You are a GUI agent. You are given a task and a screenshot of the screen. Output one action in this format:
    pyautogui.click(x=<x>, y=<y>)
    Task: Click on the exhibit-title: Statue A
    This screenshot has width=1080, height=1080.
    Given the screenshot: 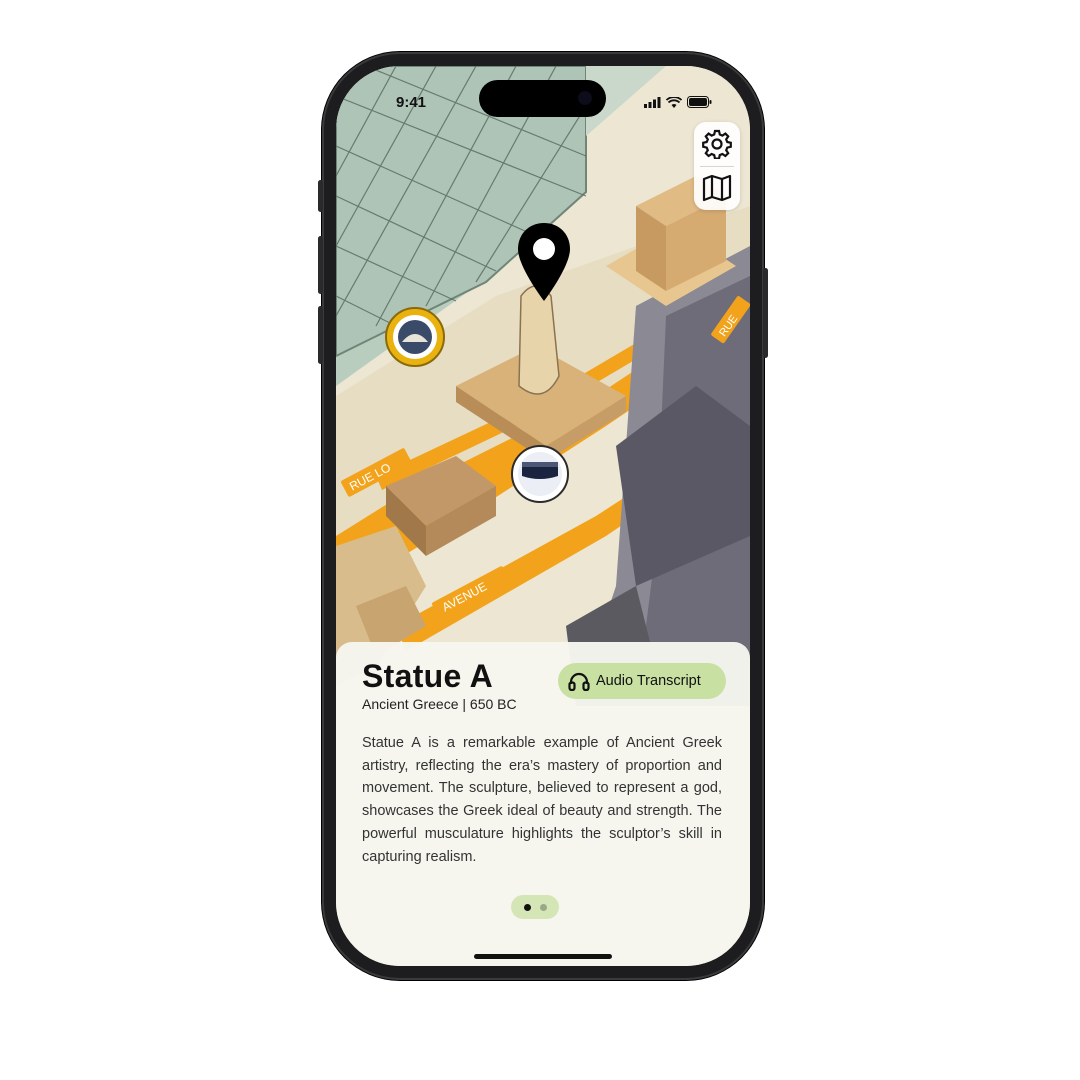 What is the action you would take?
    pyautogui.click(x=428, y=676)
    